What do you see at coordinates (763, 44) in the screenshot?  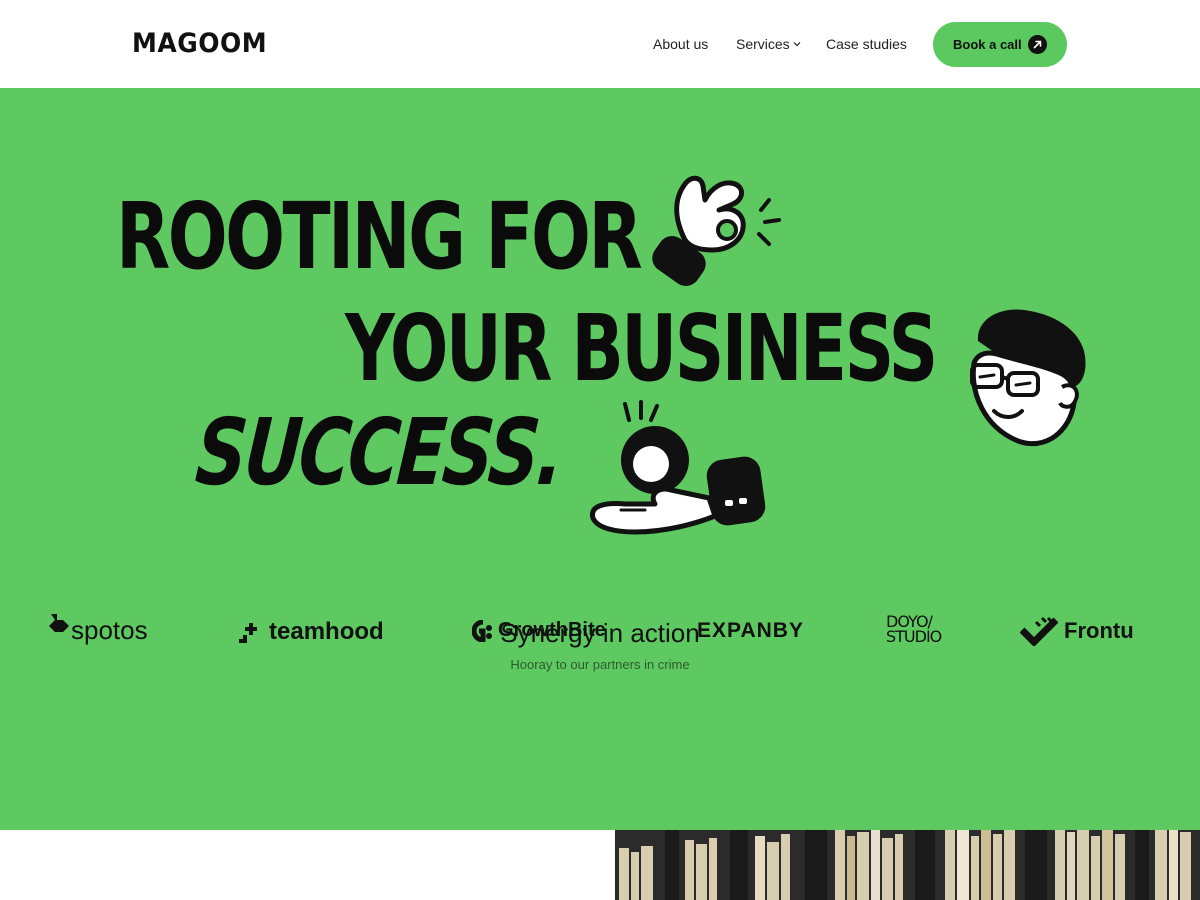 I see `nav-services-label: Services` at bounding box center [763, 44].